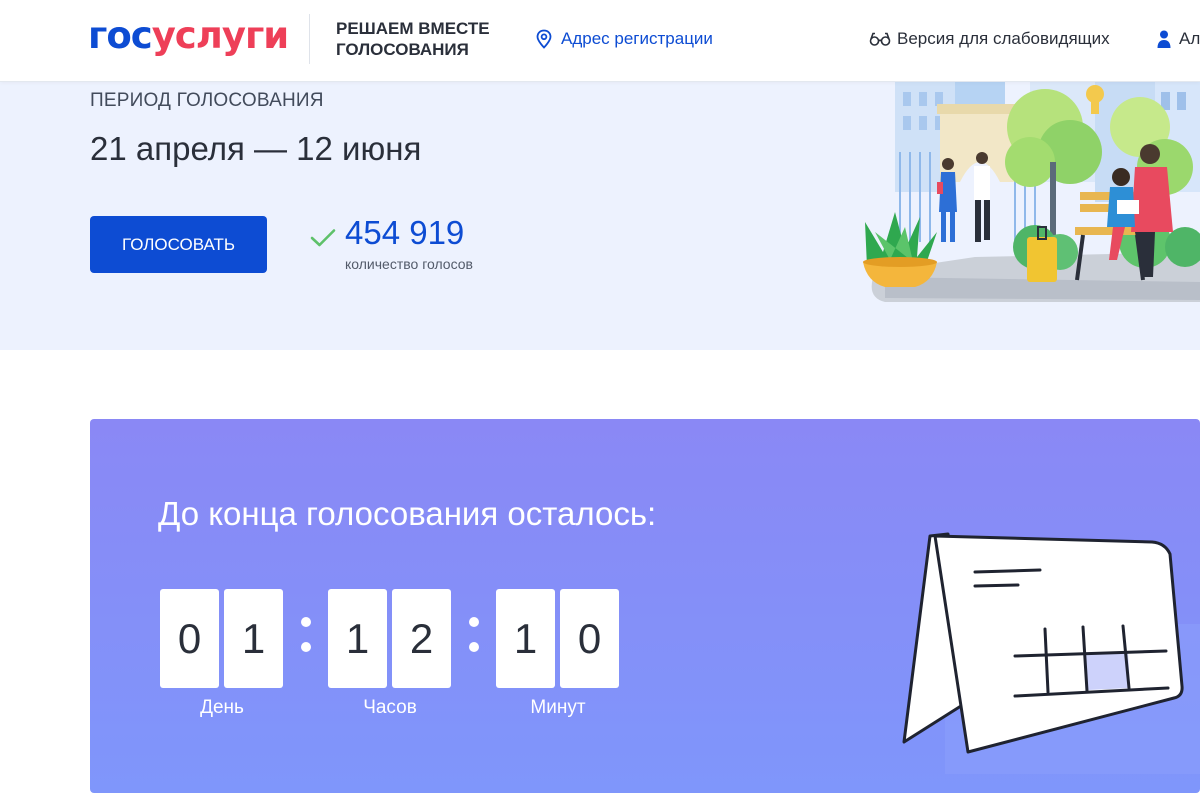 Image resolution: width=1200 pixels, height=800 pixels. What do you see at coordinates (525, 638) in the screenshot?
I see `minutes-digit-1: 1` at bounding box center [525, 638].